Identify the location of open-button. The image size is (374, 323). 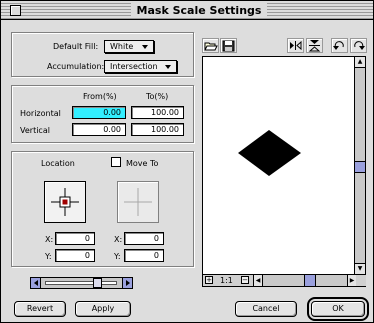
(210, 45).